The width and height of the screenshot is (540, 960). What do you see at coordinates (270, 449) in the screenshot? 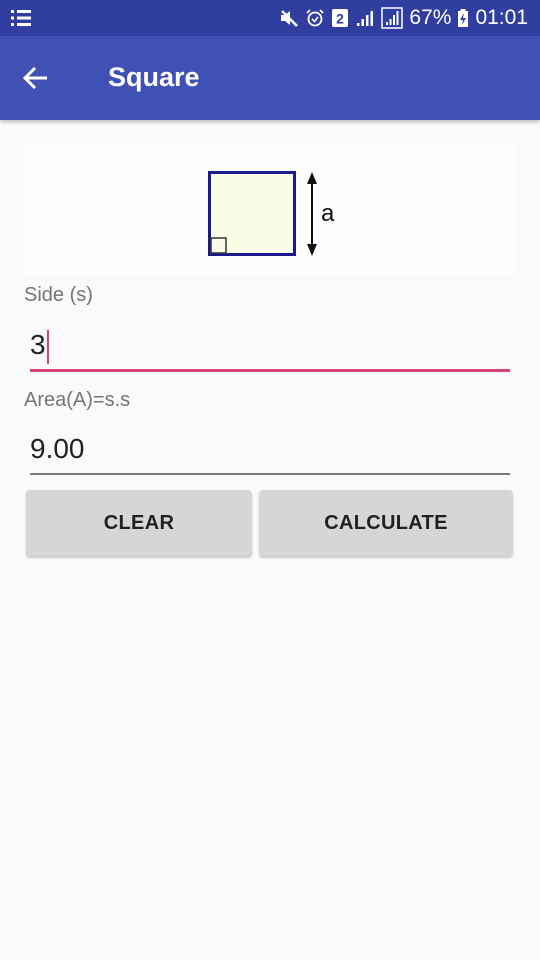
I see `area-output: 9.00` at bounding box center [270, 449].